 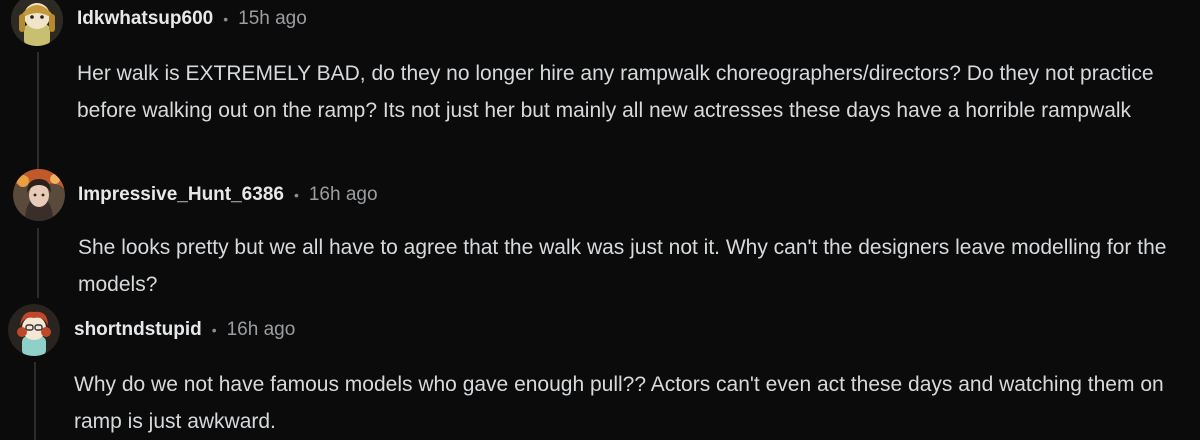 I want to click on comment-meta: shortndstupid • 16h ago, so click(x=184, y=330).